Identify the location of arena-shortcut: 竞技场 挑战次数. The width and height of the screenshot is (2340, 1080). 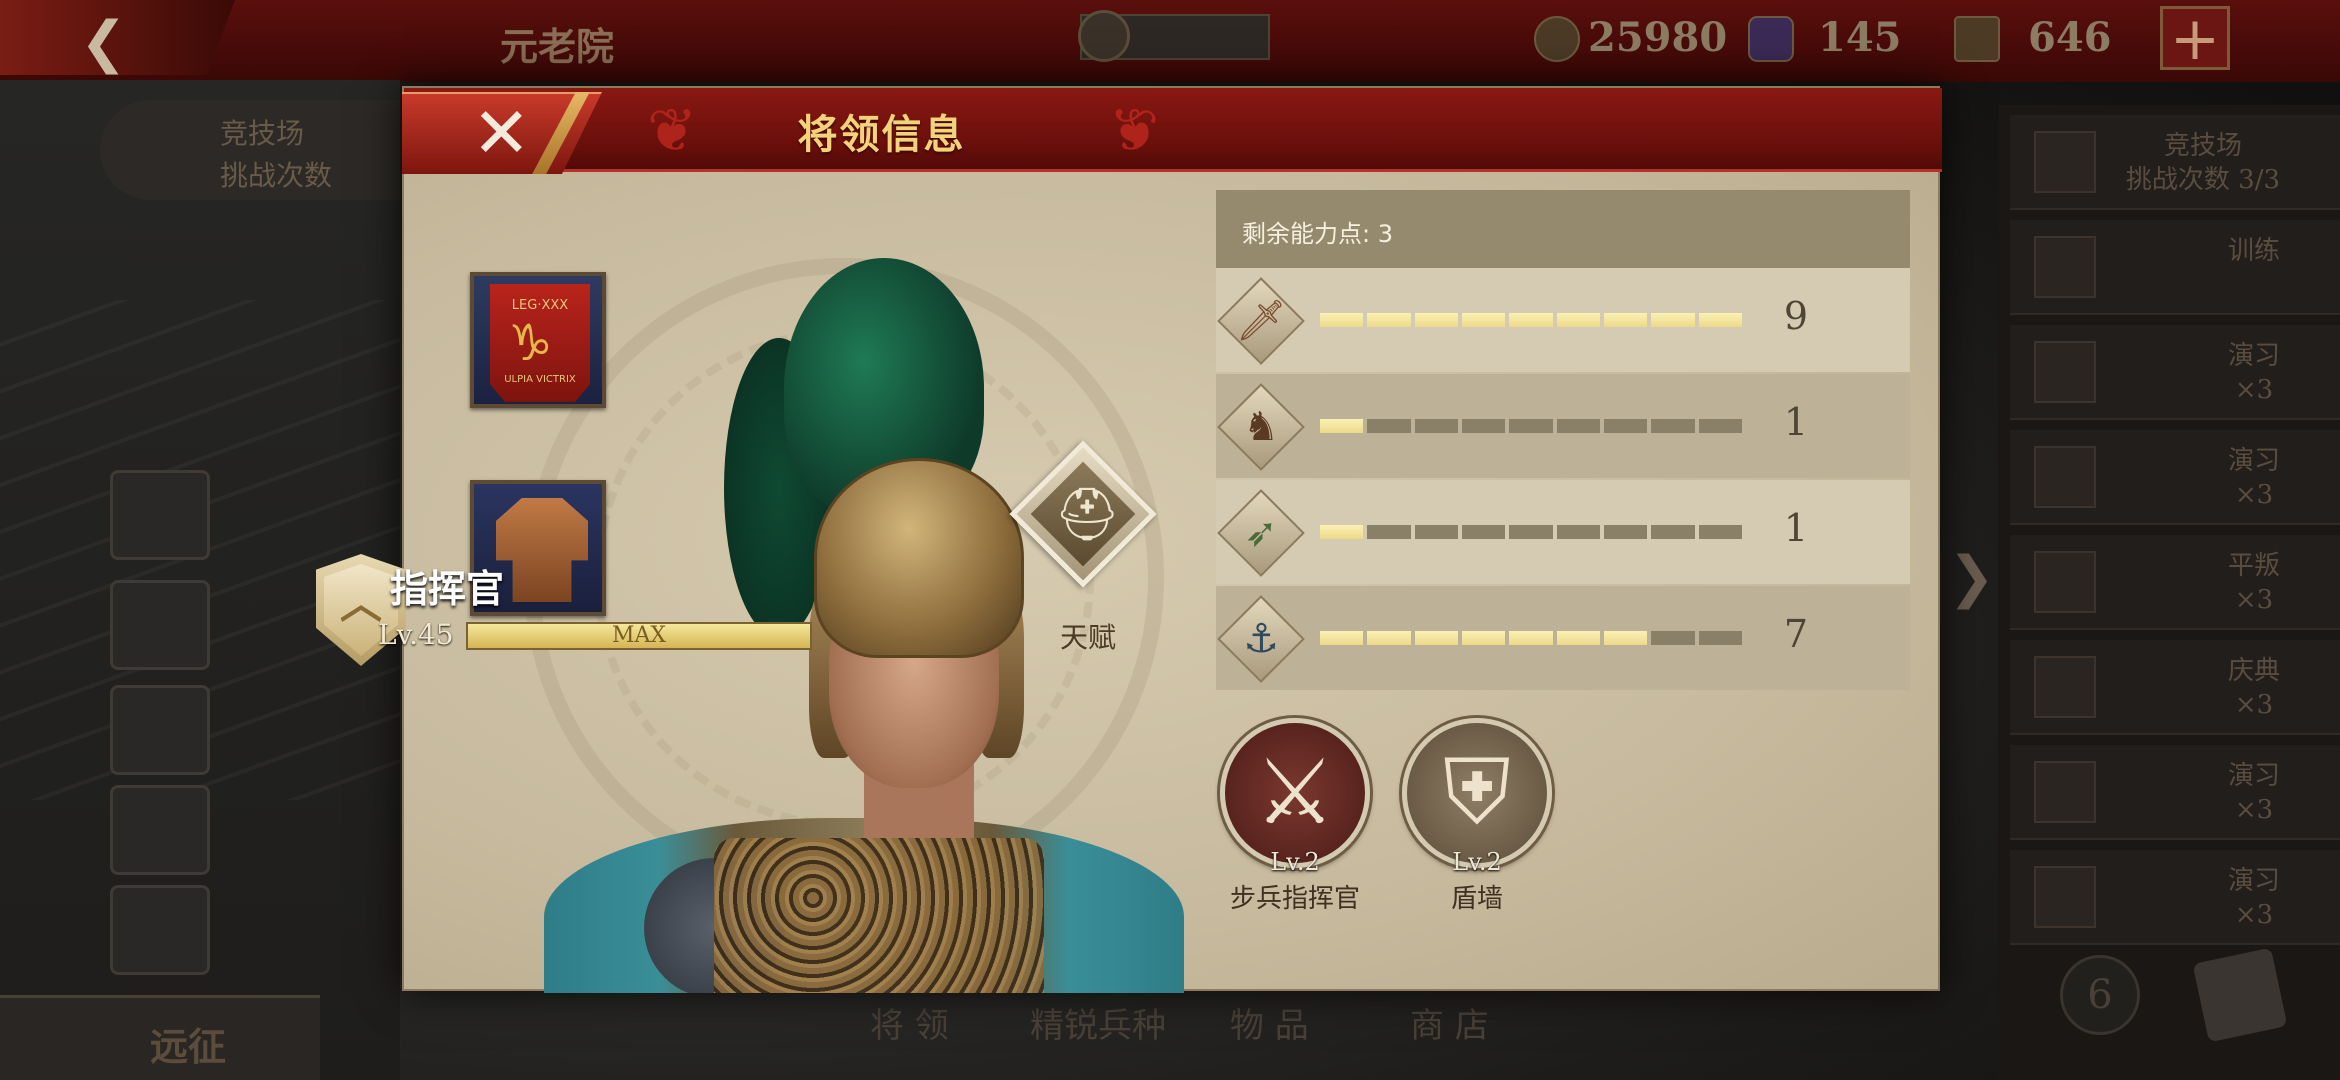
(250, 150).